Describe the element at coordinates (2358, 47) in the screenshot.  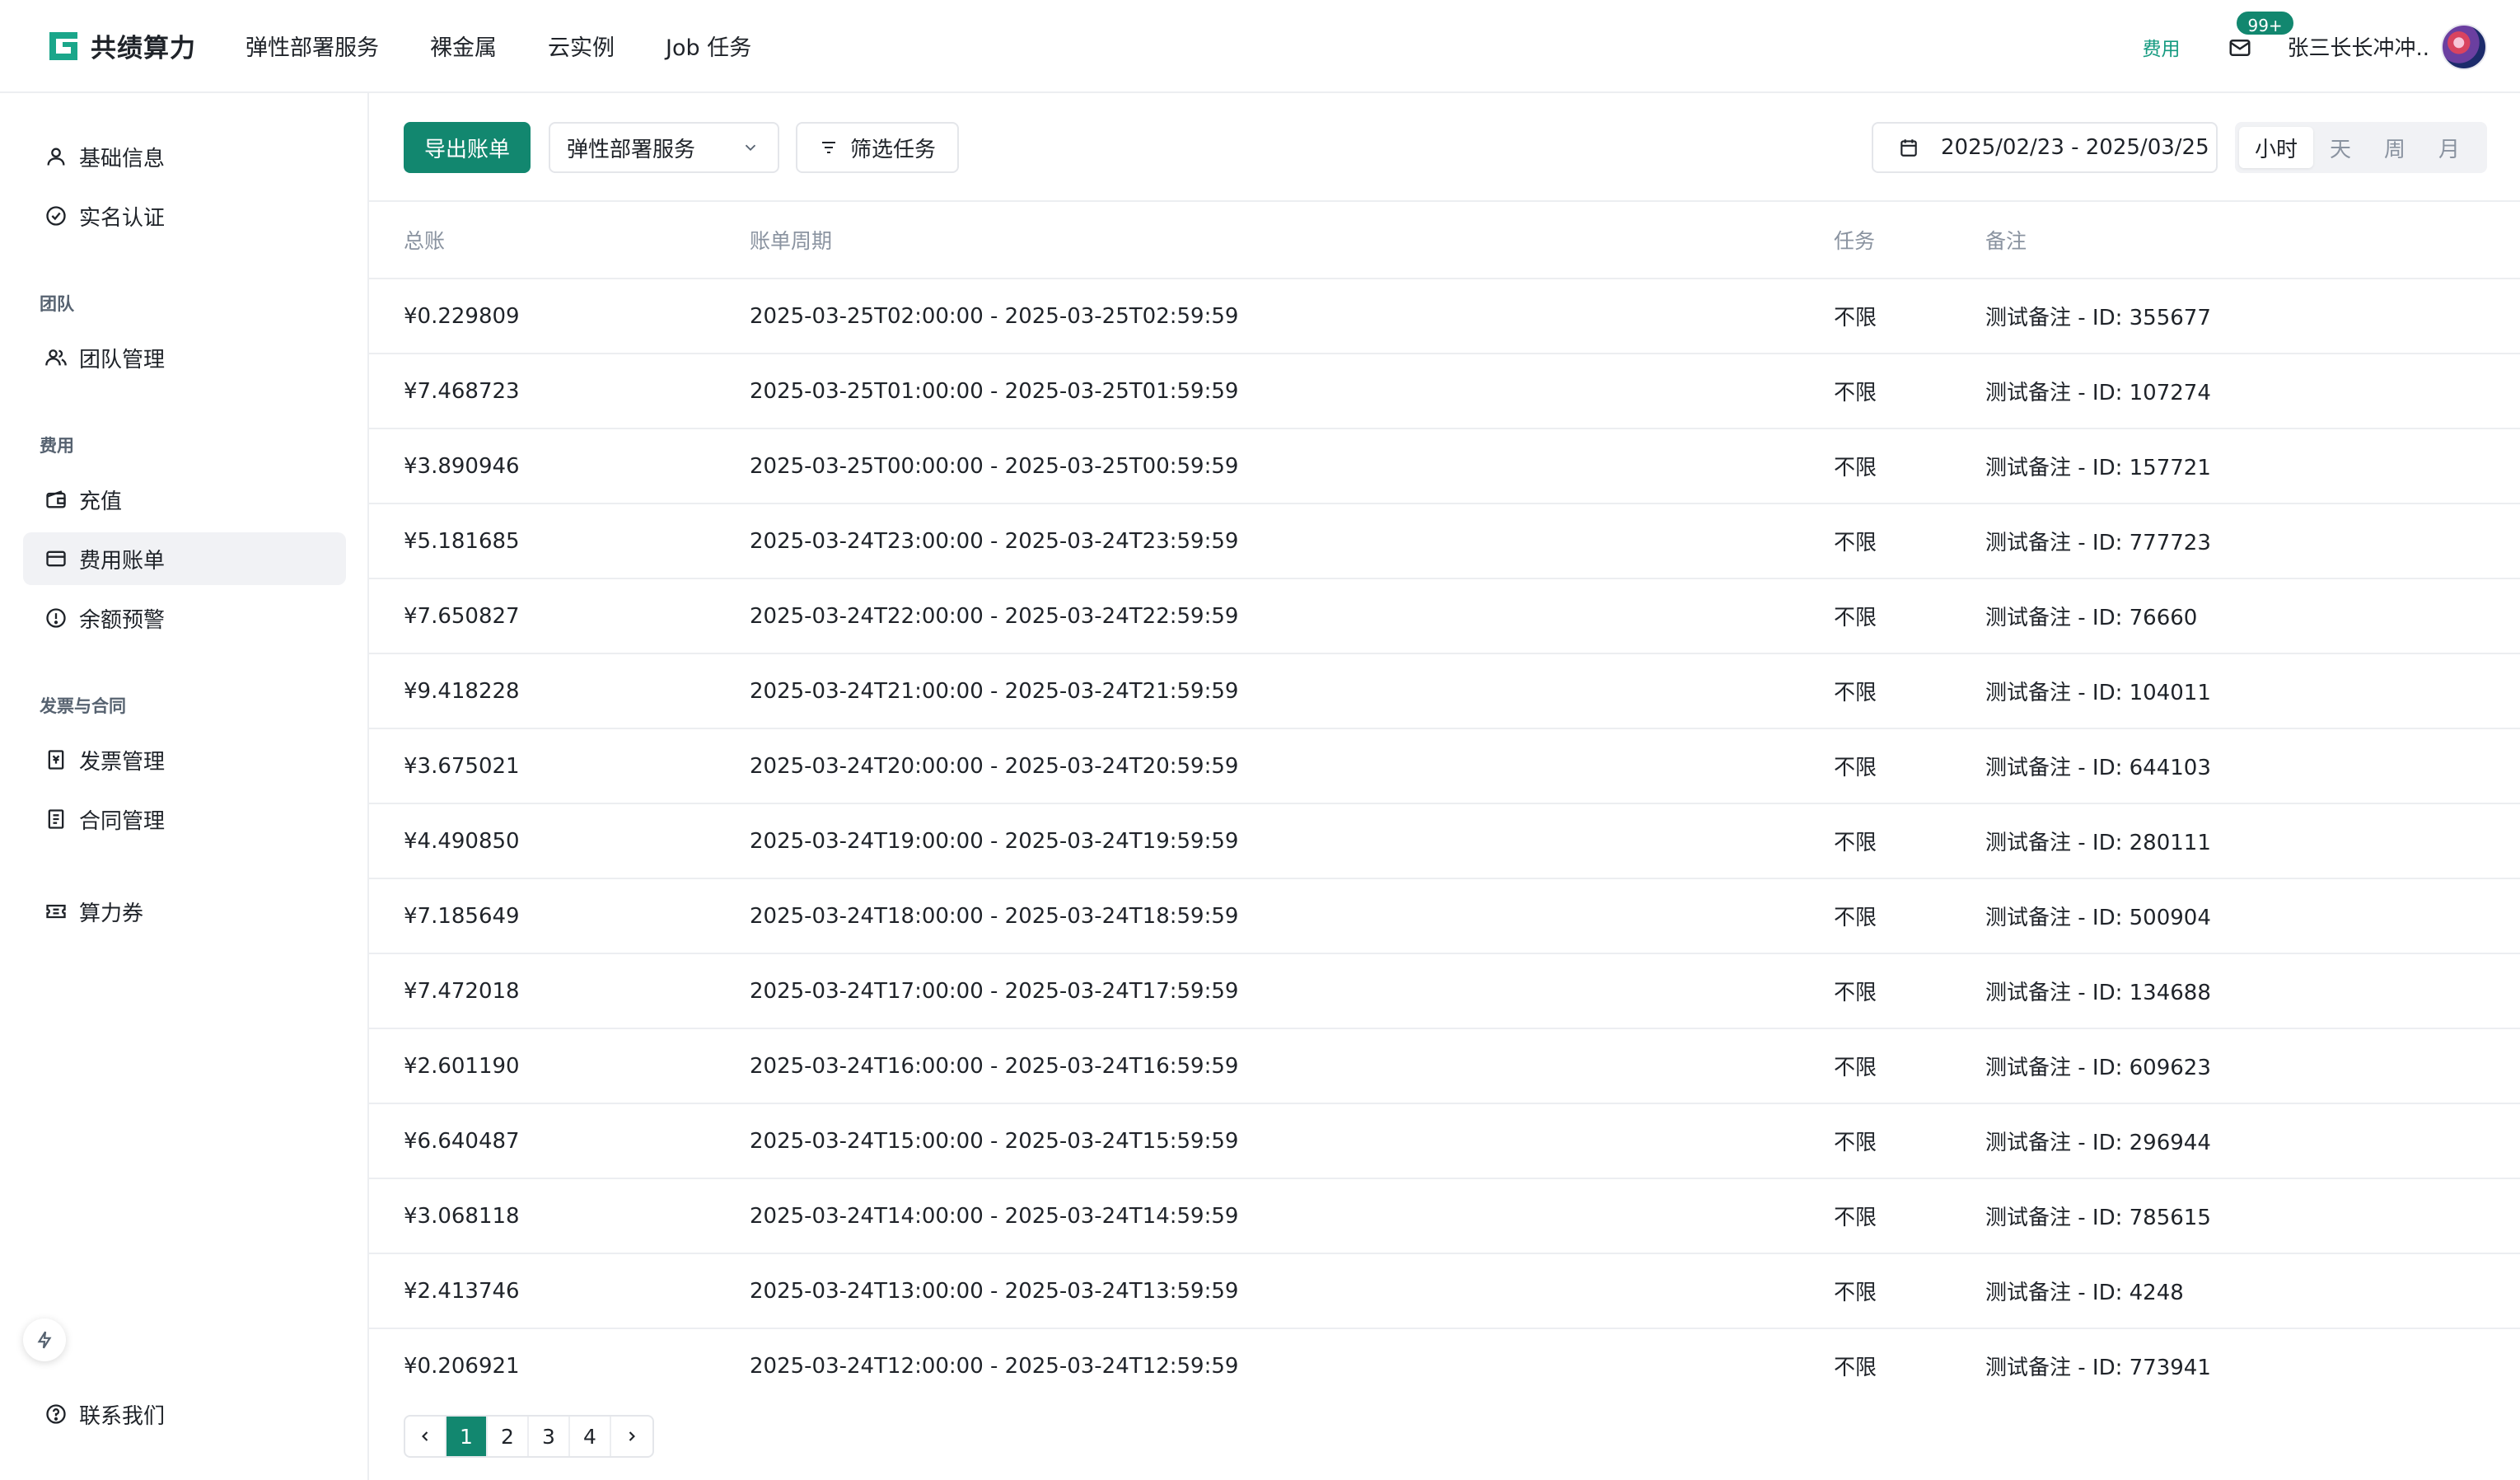
I see `user-name: 张三长长冲冲..` at that location.